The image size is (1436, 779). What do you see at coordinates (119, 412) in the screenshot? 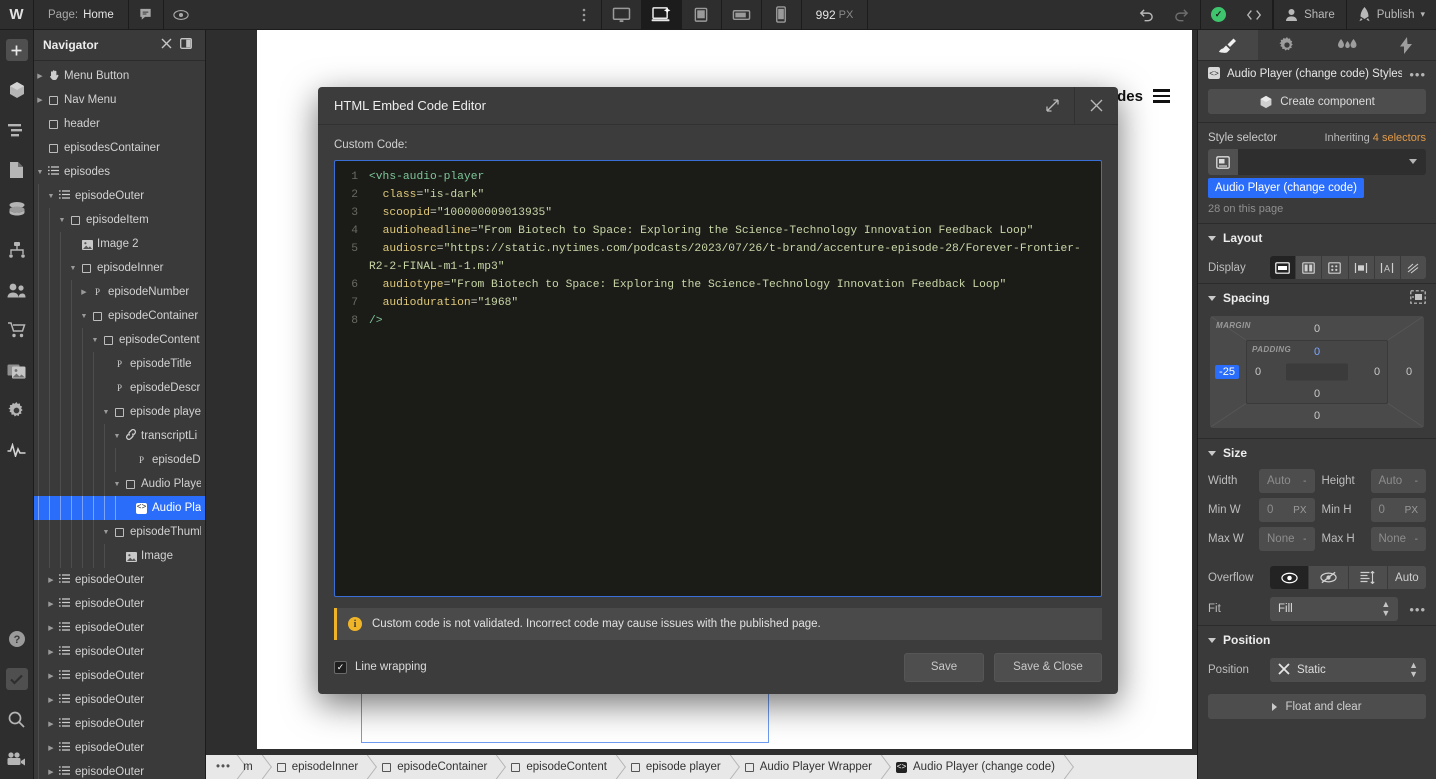
I see `navigator-item-episode-playe: ▼ episode playe` at bounding box center [119, 412].